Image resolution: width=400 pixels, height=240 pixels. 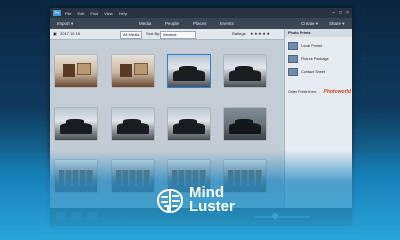 I want to click on tab-events: Events, so click(x=227, y=23).